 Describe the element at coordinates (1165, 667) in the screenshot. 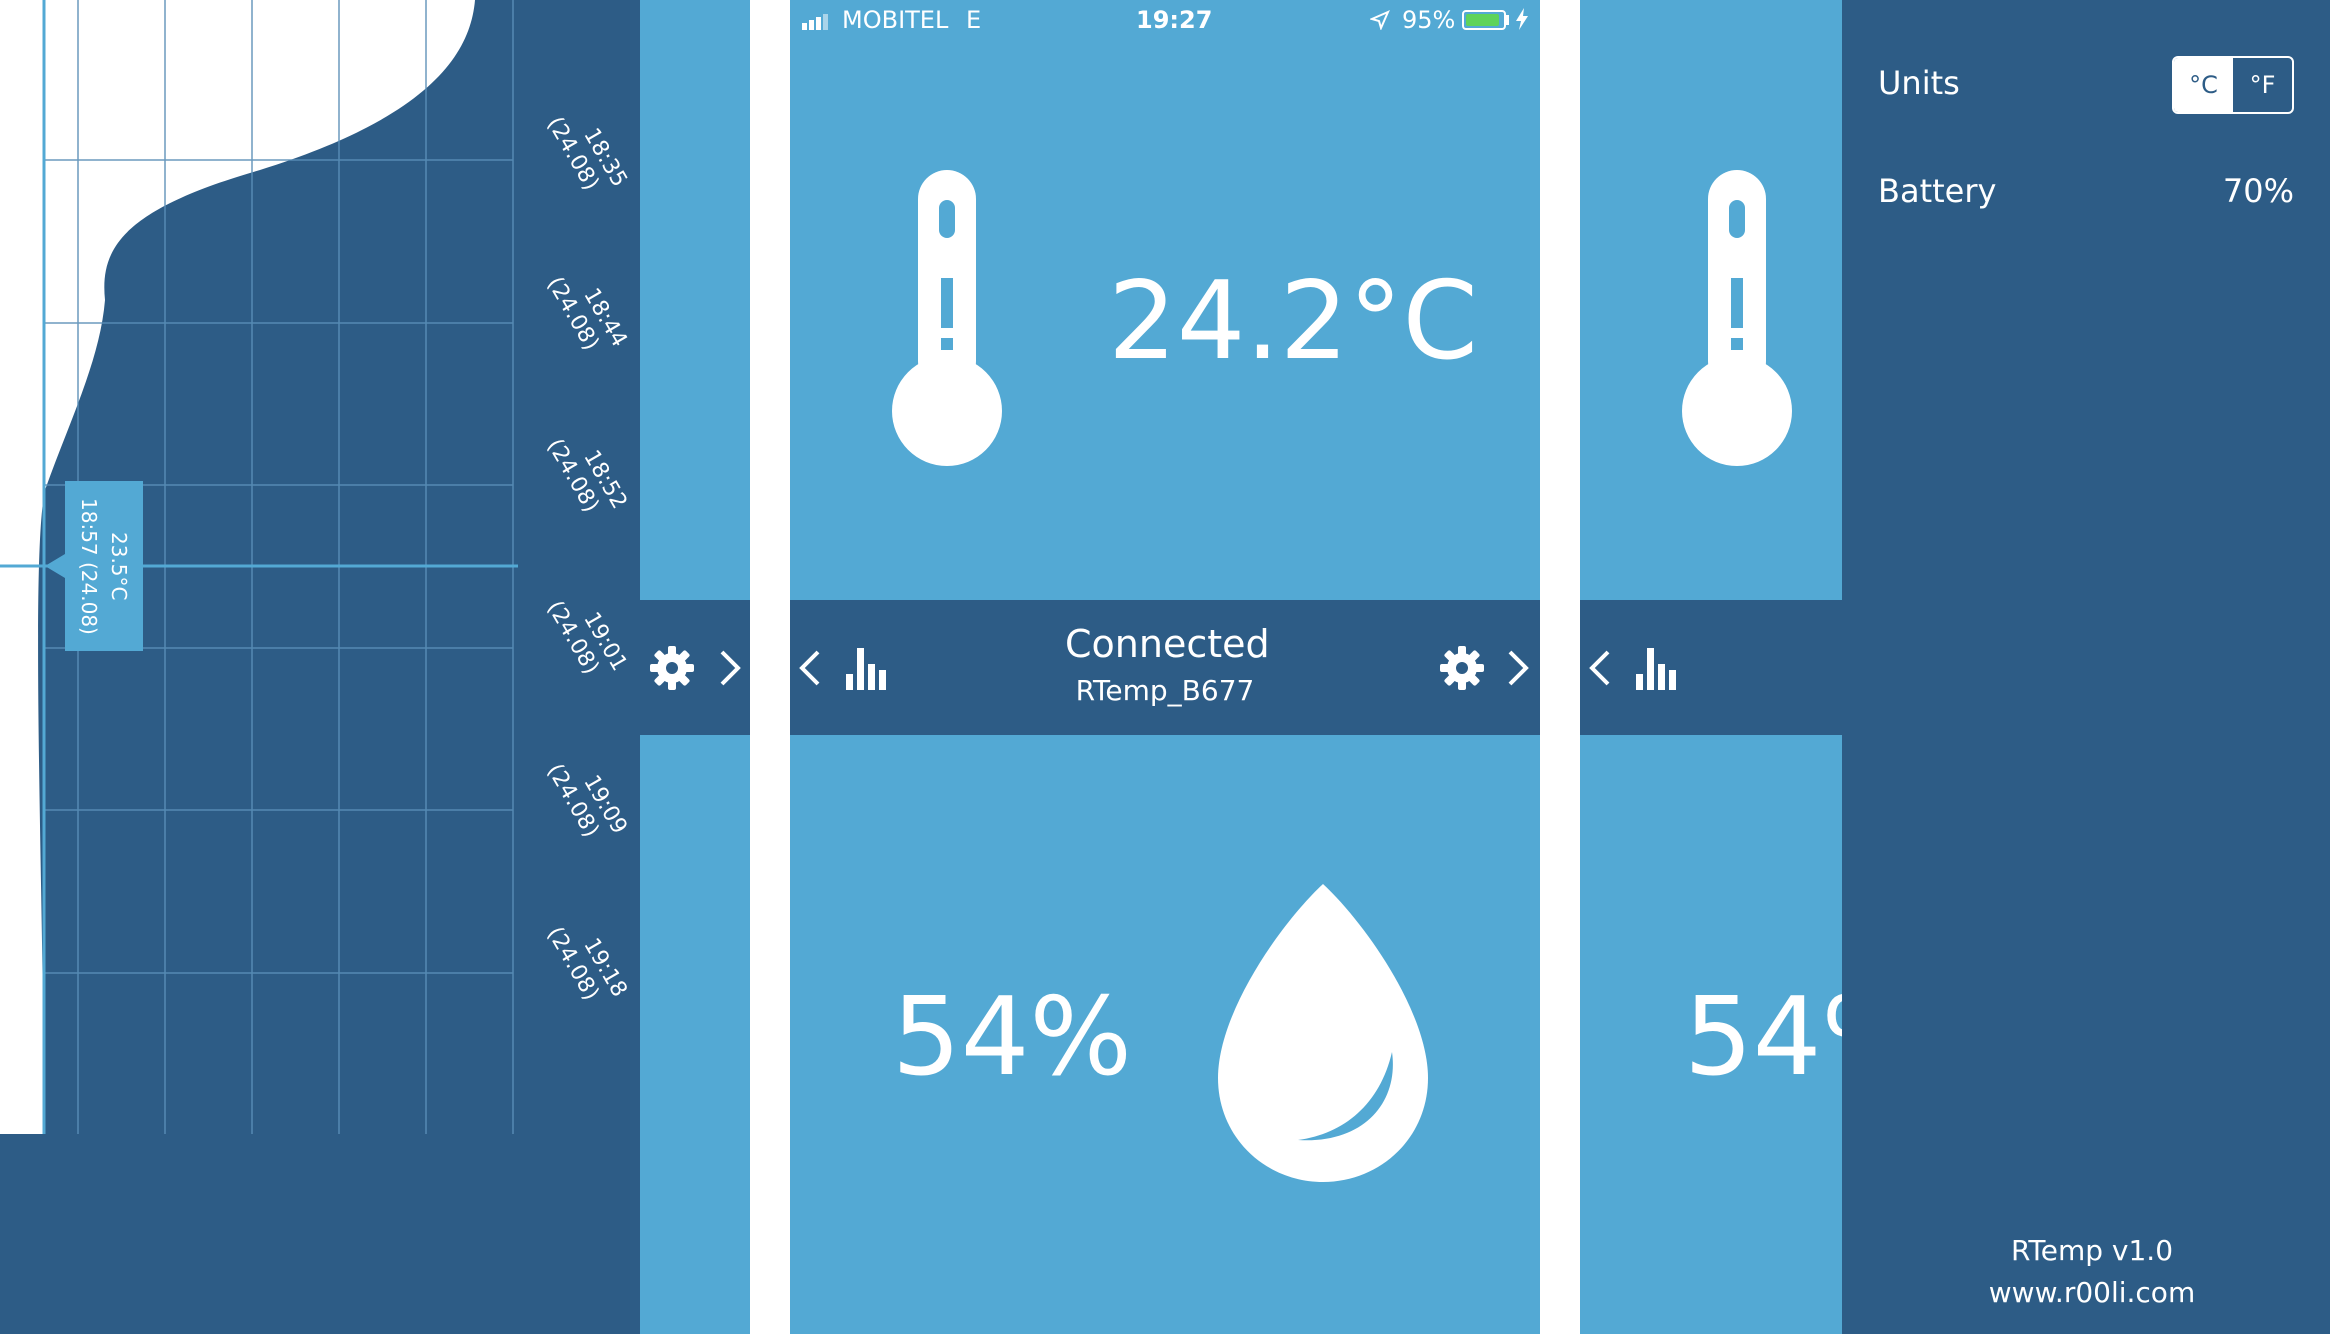

I see `connection-bar` at that location.